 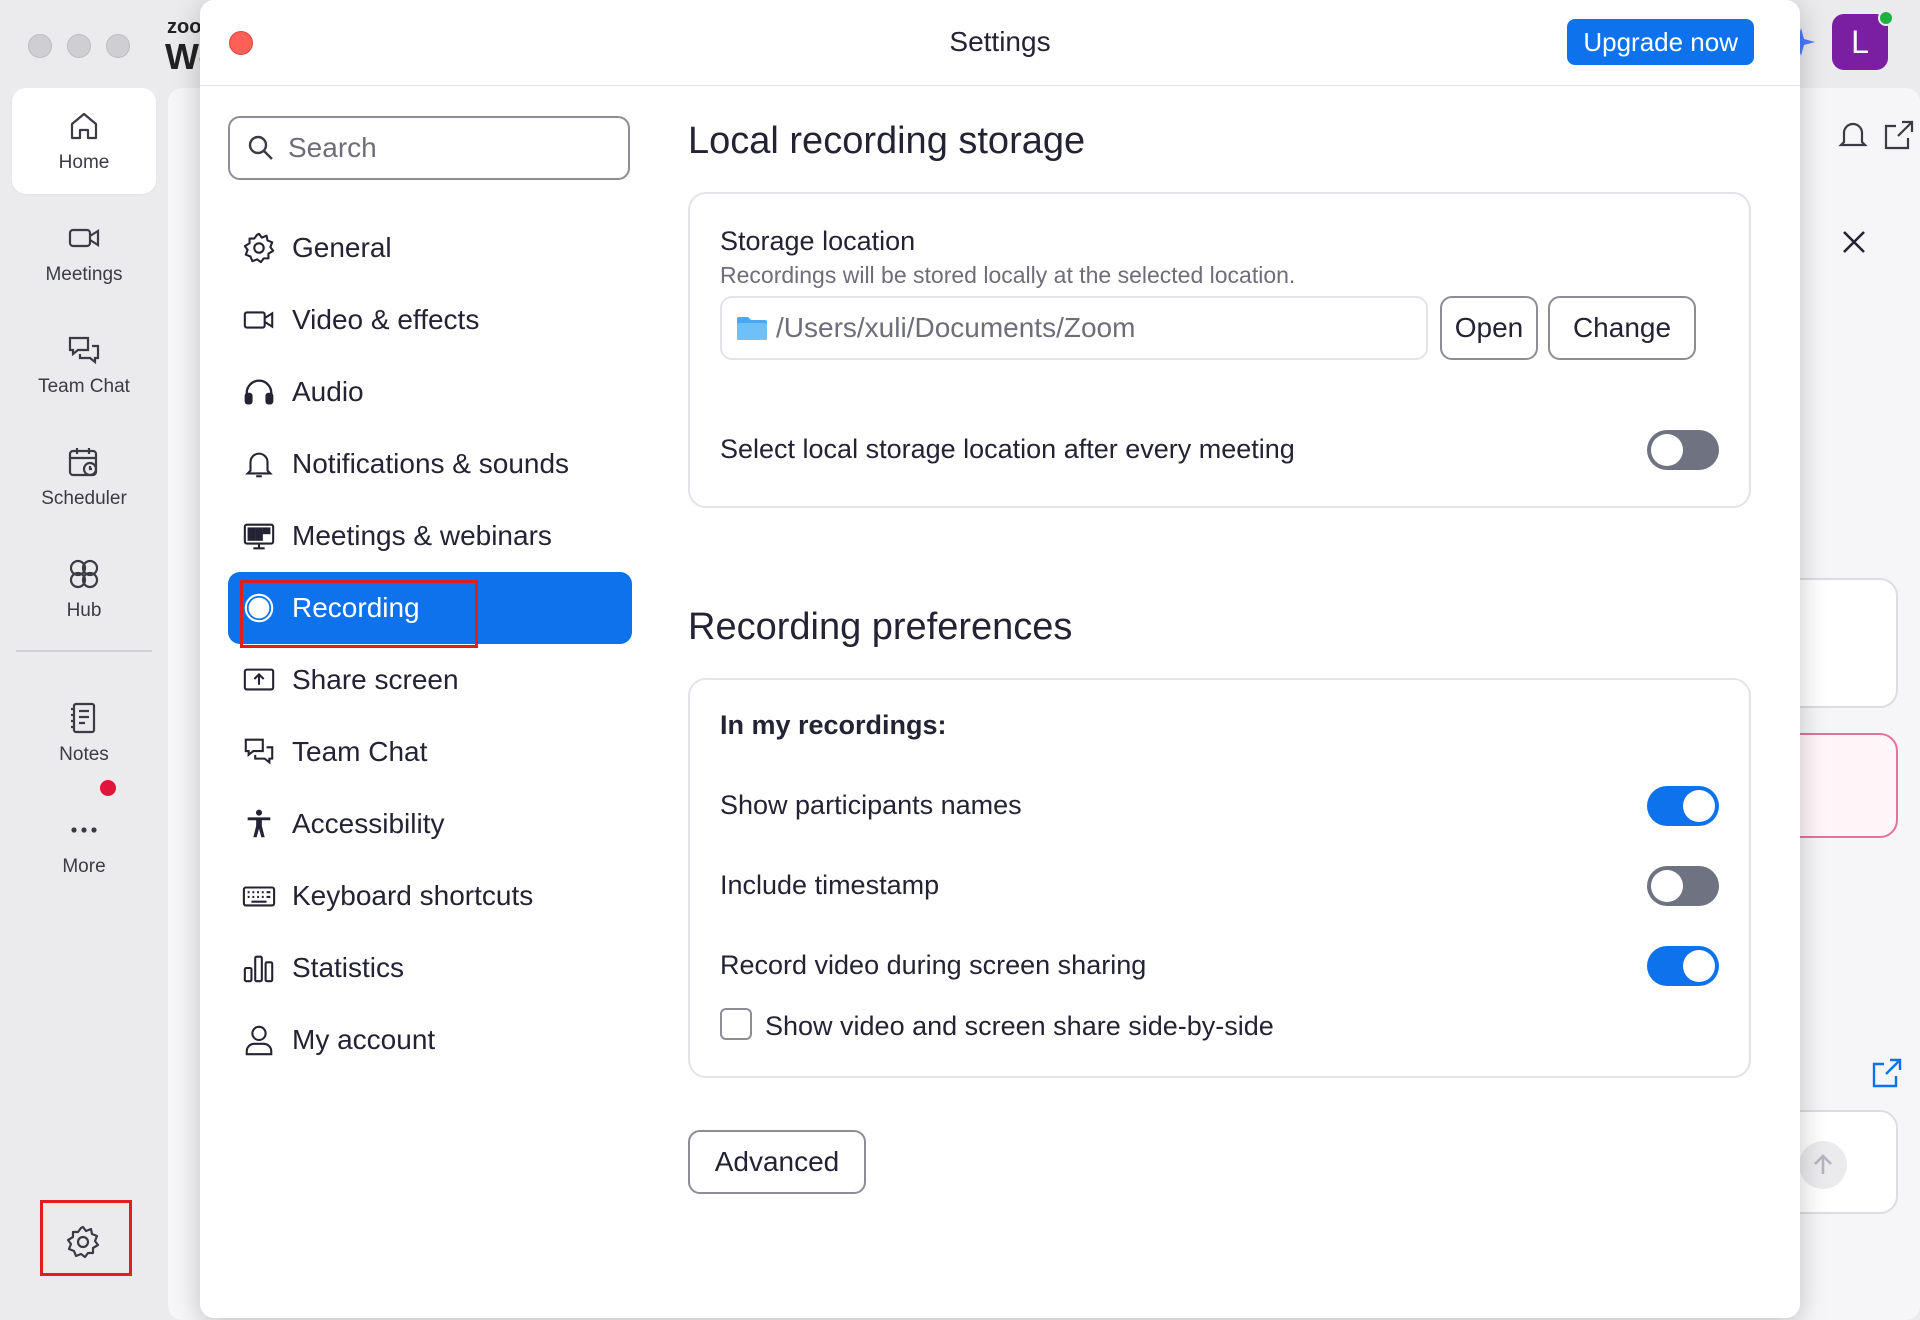 I want to click on side-by-side-checkbox, so click(x=736, y=1024).